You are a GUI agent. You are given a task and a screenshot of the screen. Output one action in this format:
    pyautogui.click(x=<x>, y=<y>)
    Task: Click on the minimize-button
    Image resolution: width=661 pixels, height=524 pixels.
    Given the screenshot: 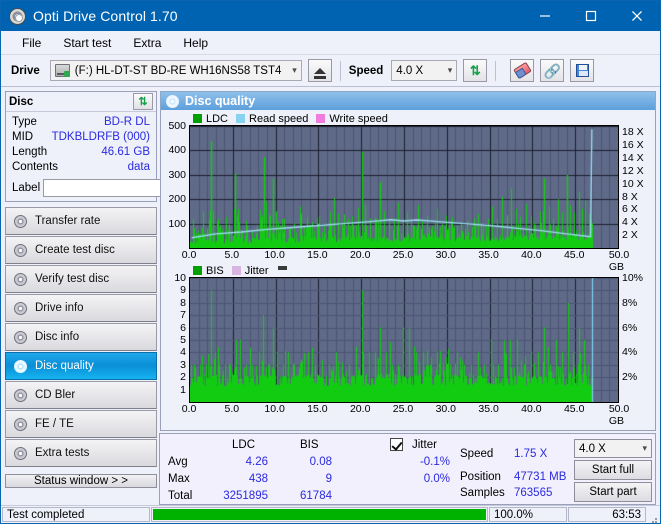 What is the action you would take?
    pyautogui.click(x=545, y=16)
    